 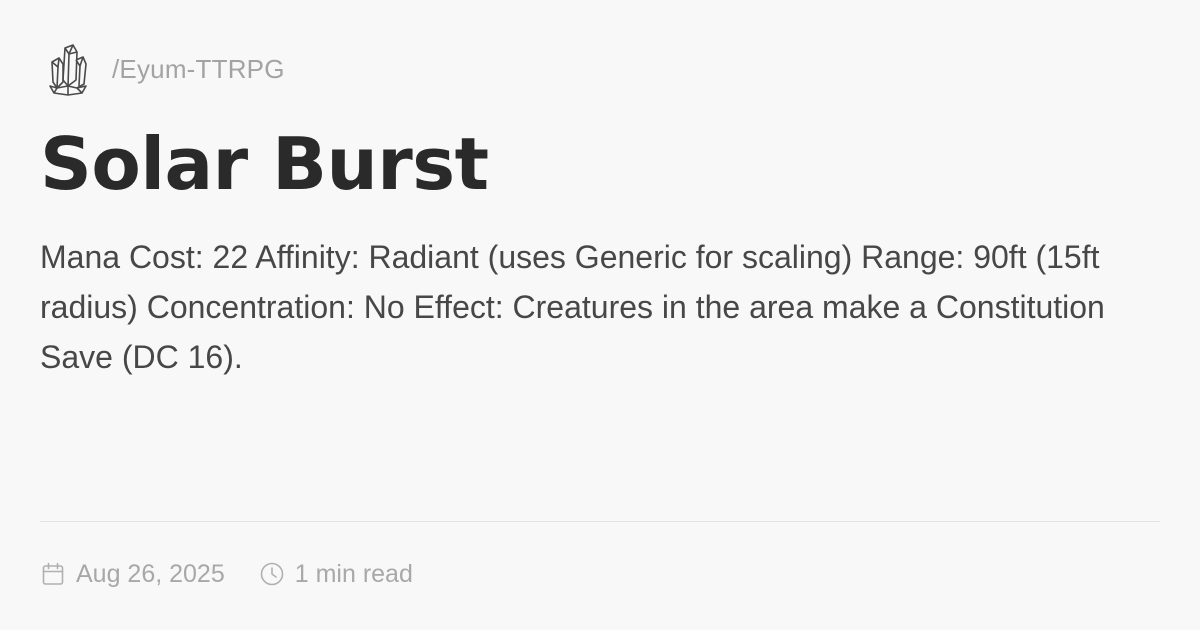 What do you see at coordinates (198, 69) in the screenshot?
I see `breadcrumb-link: /Eyum-TTRPG` at bounding box center [198, 69].